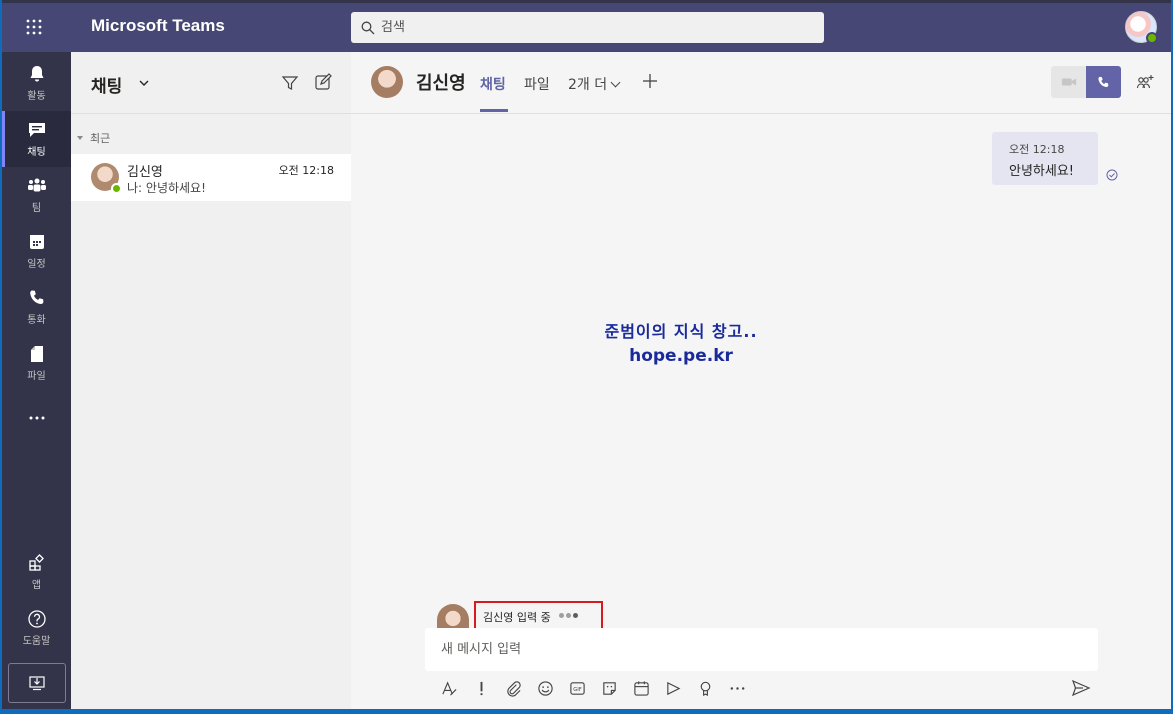  Describe the element at coordinates (158, 25) in the screenshot. I see `app-title: Microsoft Teams` at that location.